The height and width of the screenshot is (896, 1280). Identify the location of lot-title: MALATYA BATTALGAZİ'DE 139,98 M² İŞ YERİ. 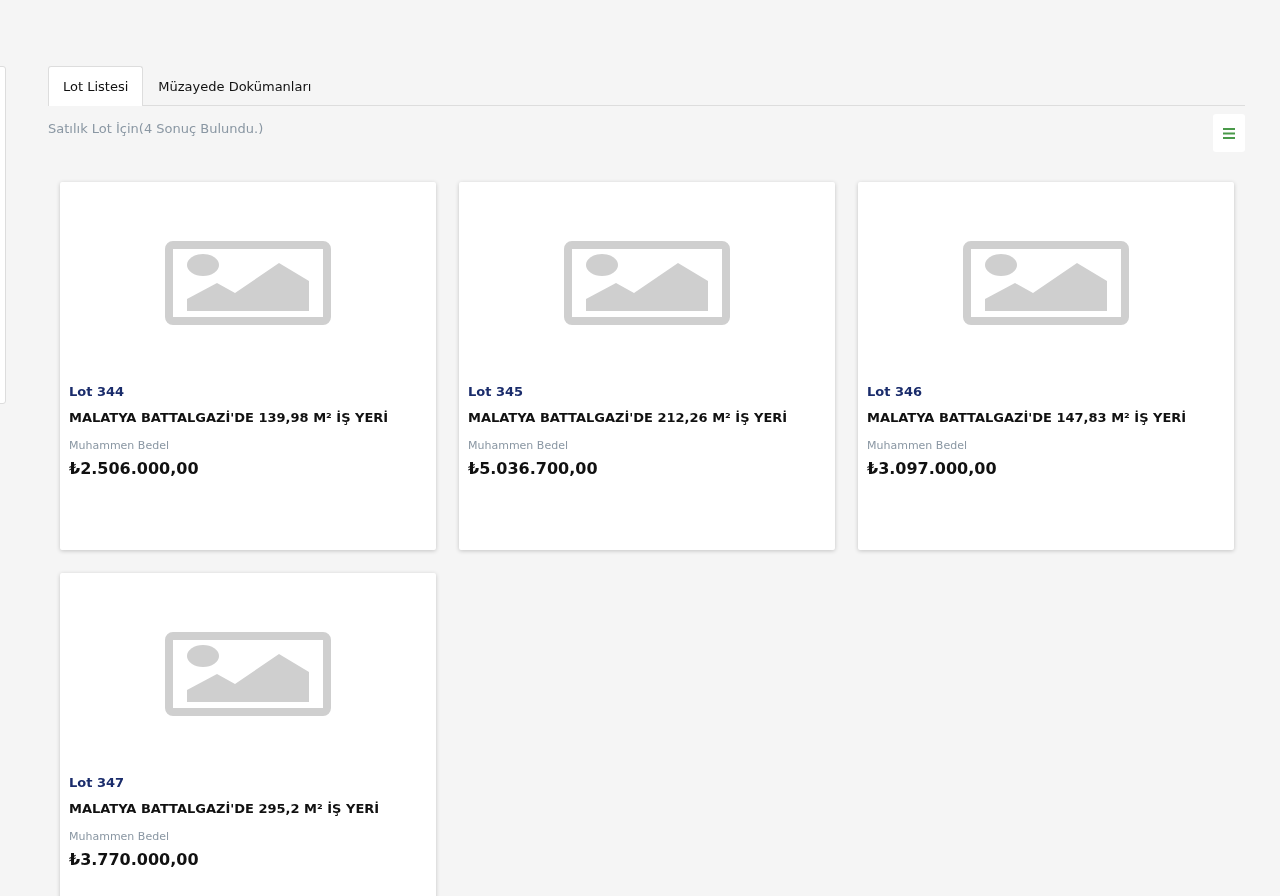
(229, 417).